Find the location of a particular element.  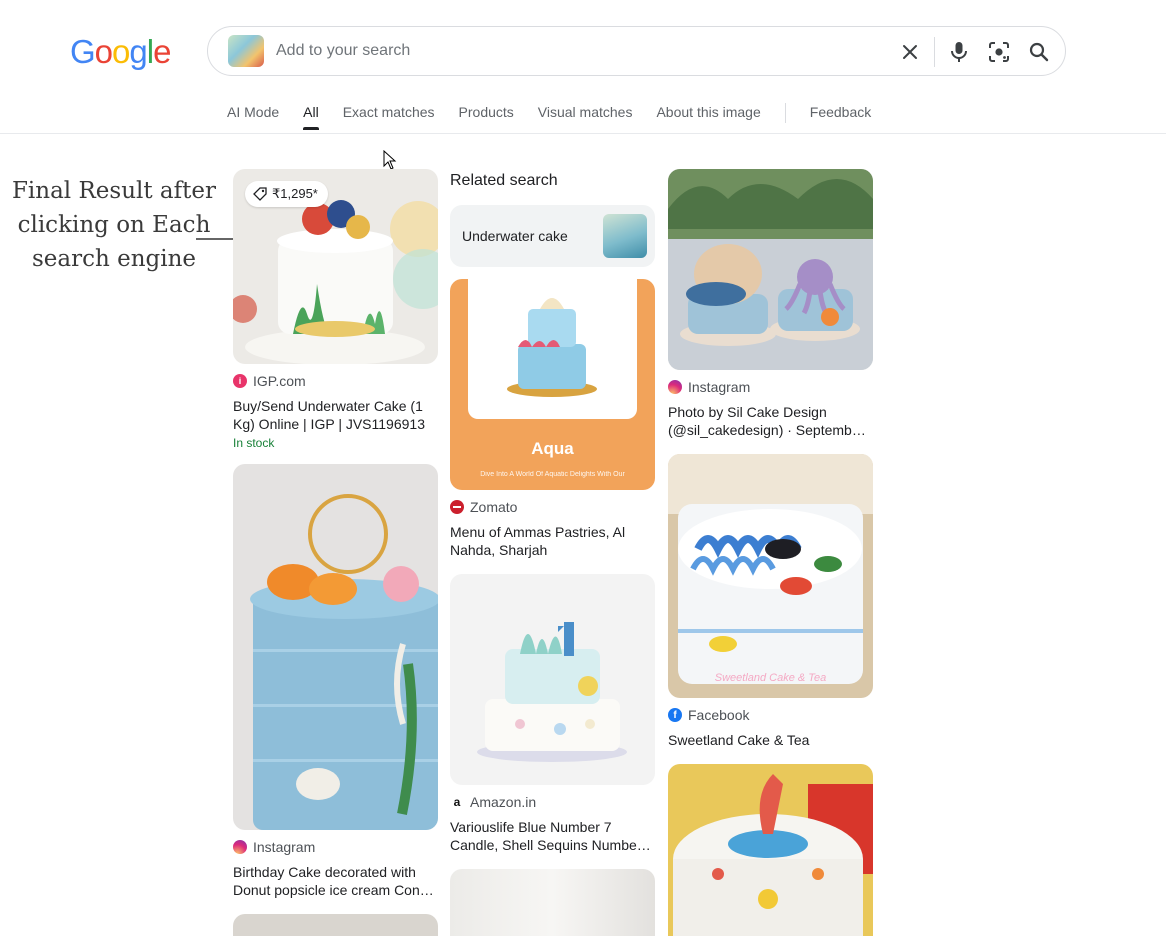

tab-feedback: Feedback is located at coordinates (840, 119).